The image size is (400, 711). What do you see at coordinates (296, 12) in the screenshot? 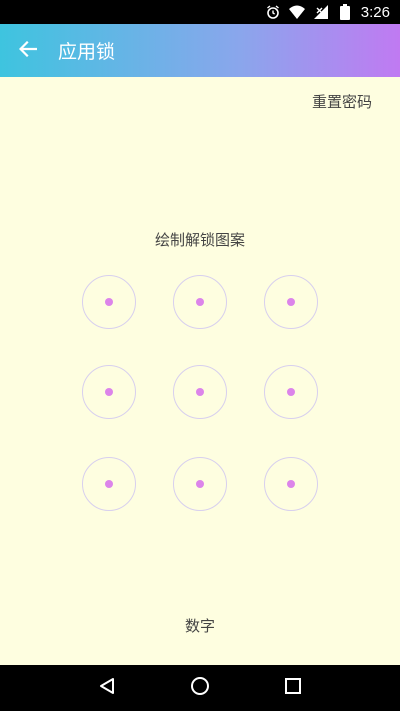
I see `wifi-icon` at bounding box center [296, 12].